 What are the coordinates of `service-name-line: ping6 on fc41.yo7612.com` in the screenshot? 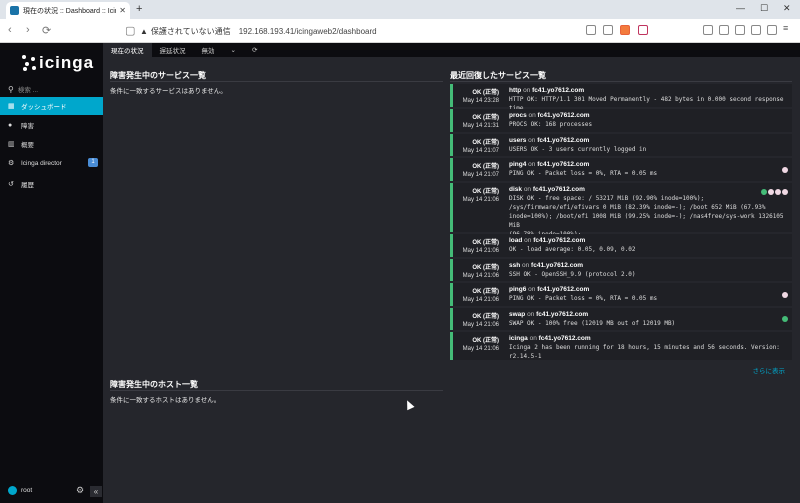 It's located at (648, 289).